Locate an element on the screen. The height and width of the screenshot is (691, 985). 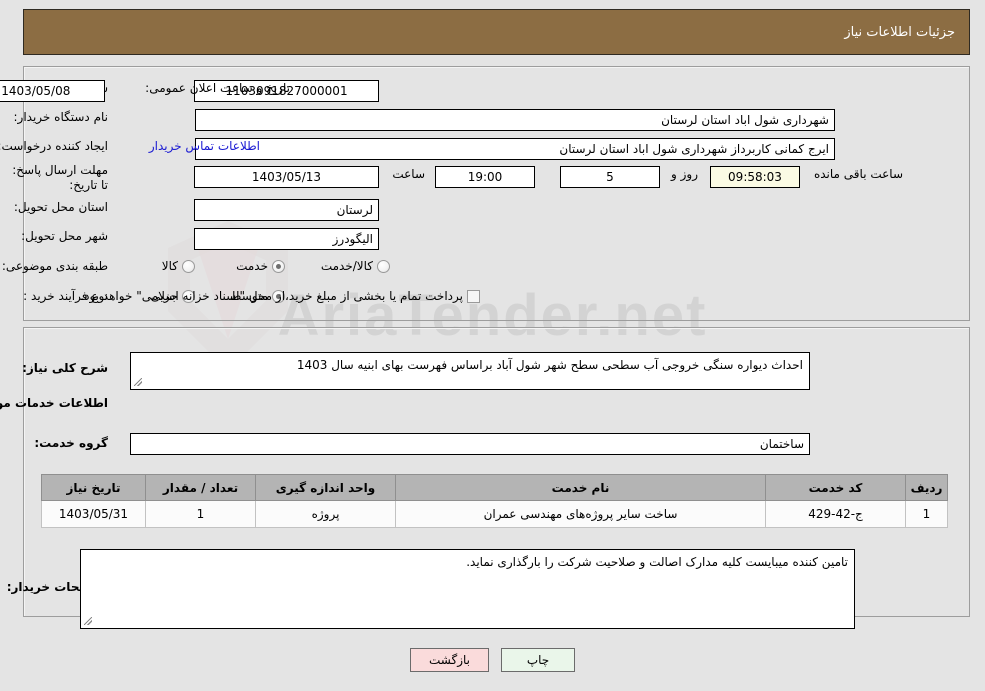
buyer-org-label-row: نام دستگاه خریدار: is located at coordinates (61, 117).